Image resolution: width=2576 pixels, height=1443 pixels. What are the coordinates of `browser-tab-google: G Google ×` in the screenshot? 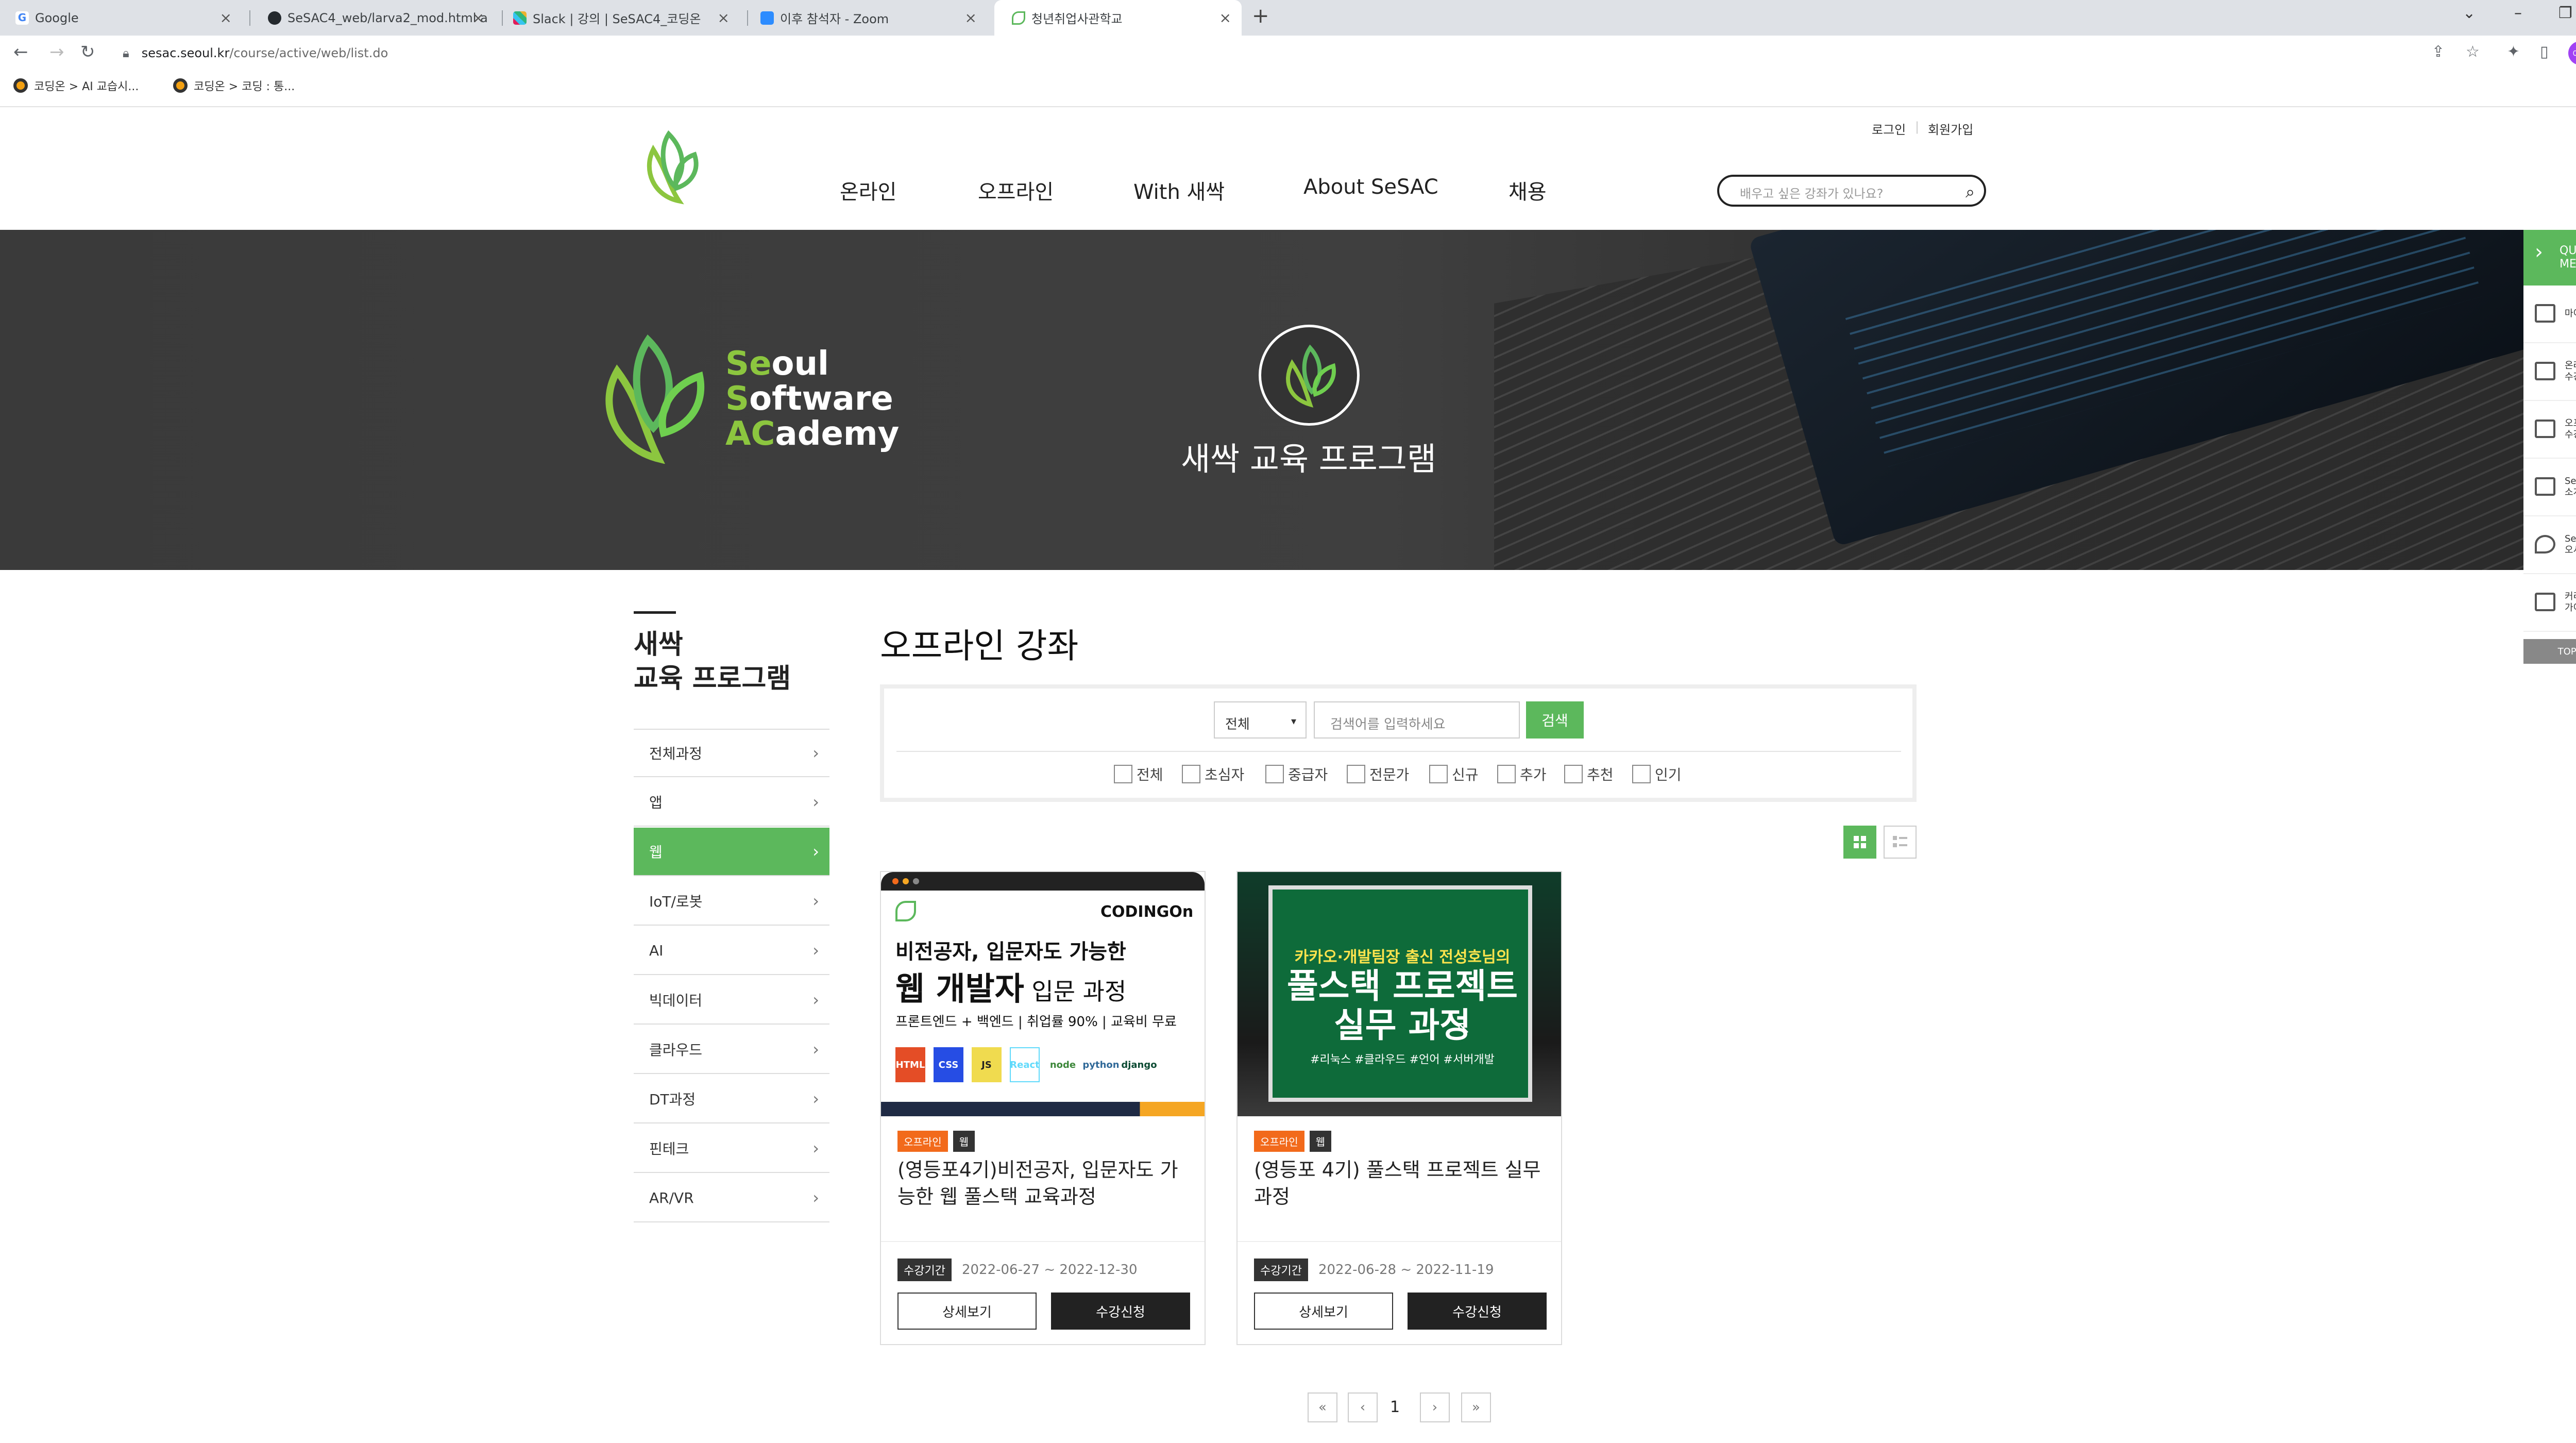 It's located at (128, 18).